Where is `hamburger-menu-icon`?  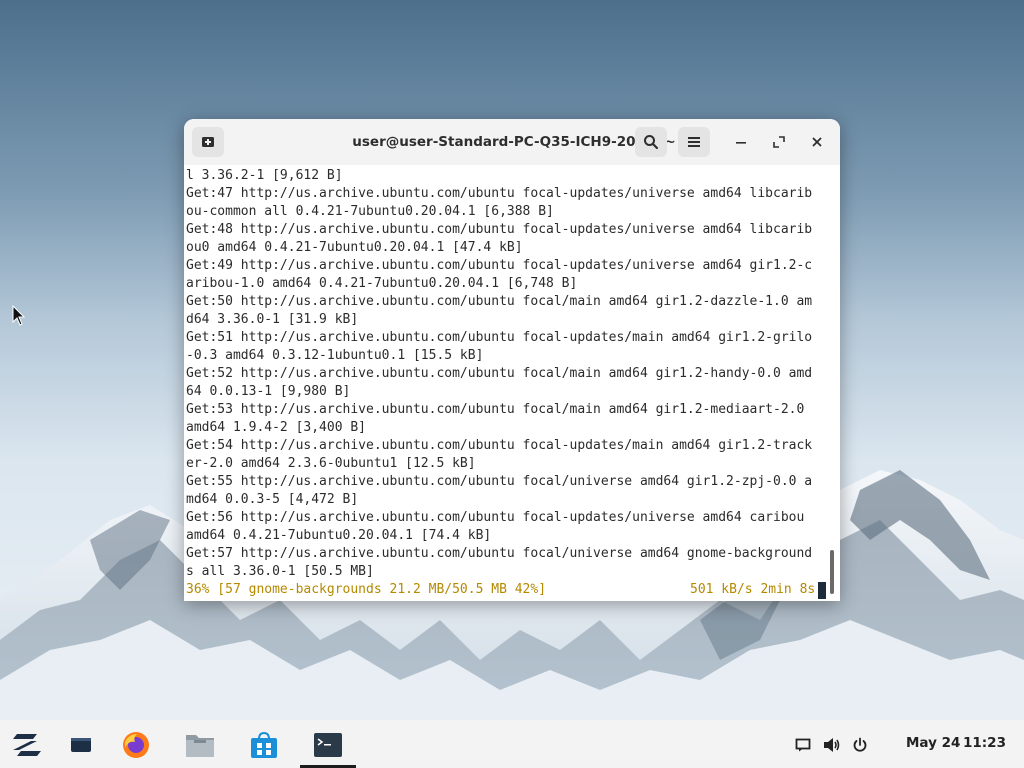
hamburger-menu-icon is located at coordinates (694, 142).